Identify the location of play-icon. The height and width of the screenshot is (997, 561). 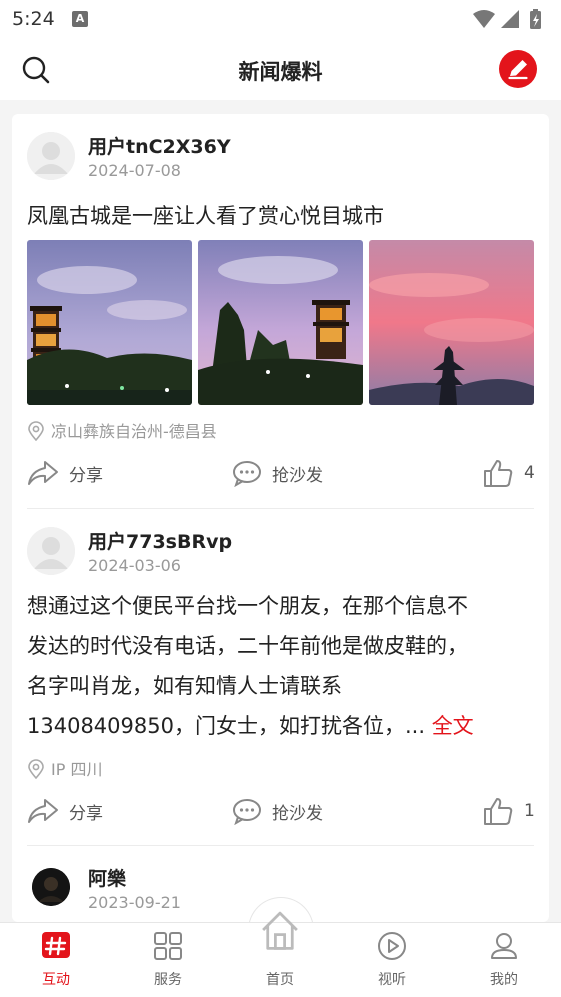
(392, 946).